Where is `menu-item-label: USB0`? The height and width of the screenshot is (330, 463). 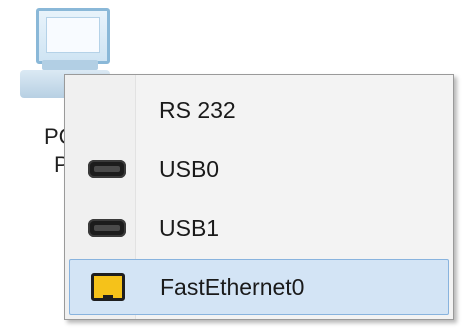
menu-item-label: USB0 is located at coordinates (189, 168).